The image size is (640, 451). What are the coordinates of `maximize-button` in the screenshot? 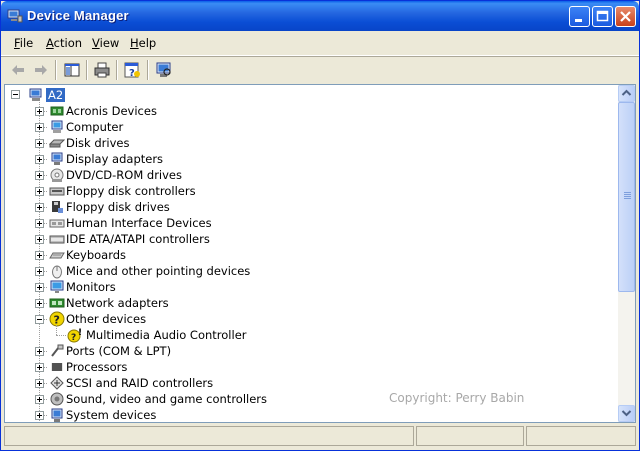 It's located at (602, 16).